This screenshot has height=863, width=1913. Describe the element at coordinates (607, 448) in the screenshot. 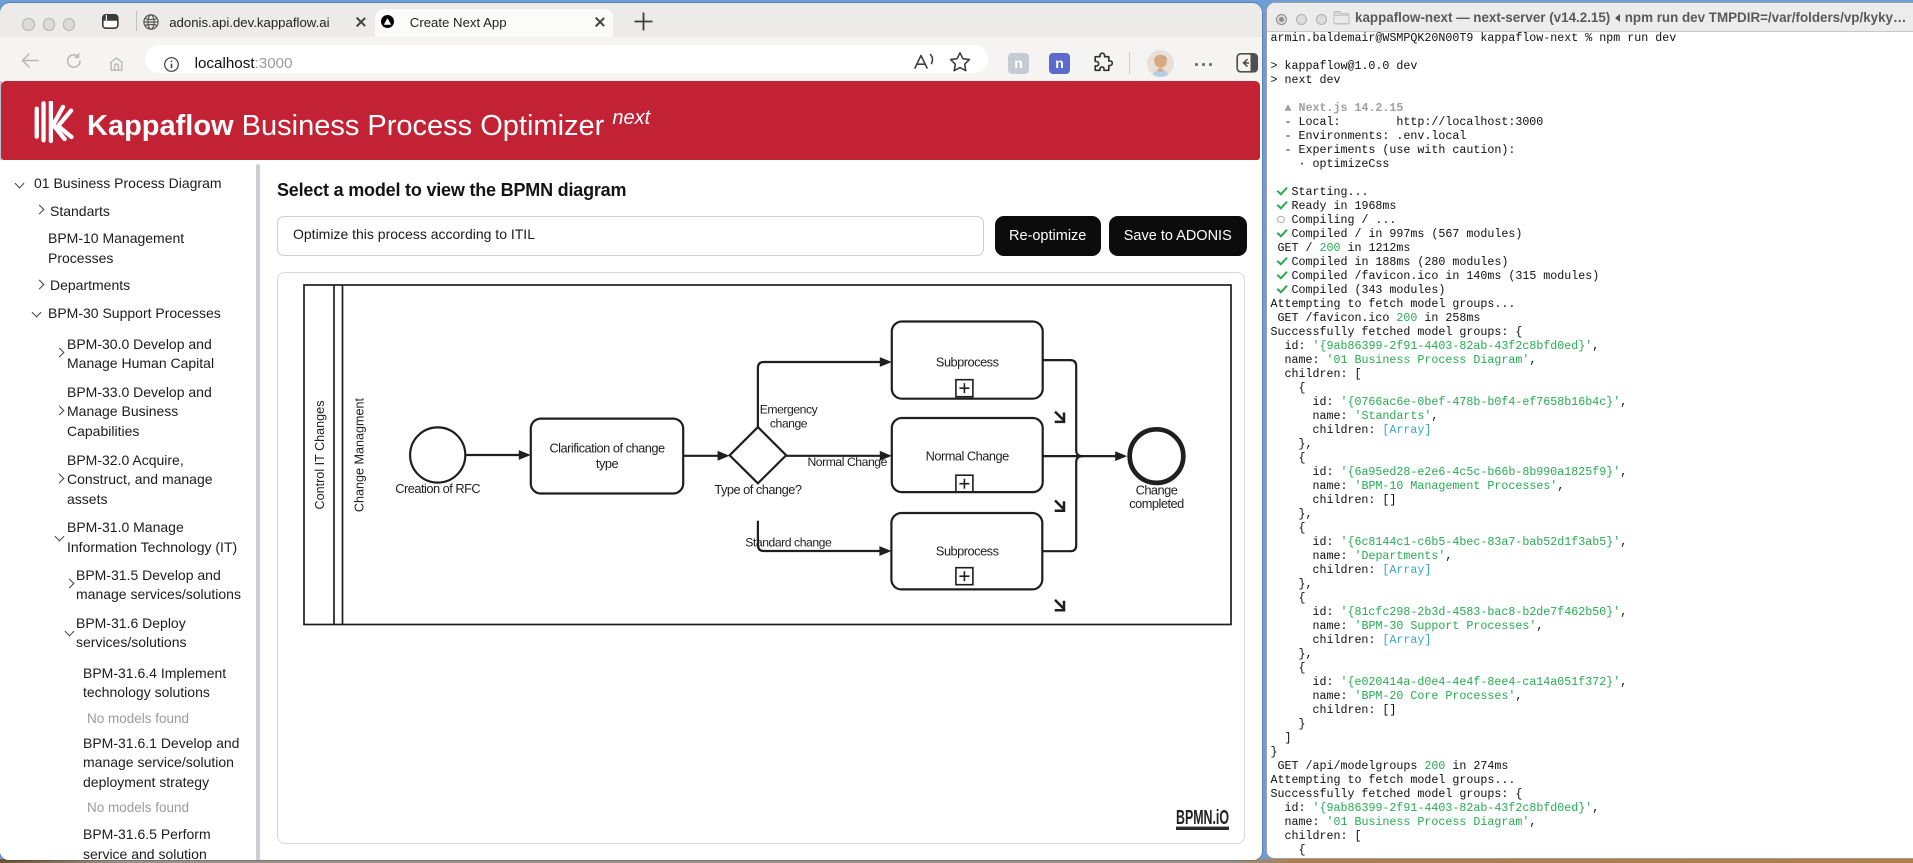

I see `svg-text: Clarification of change` at that location.